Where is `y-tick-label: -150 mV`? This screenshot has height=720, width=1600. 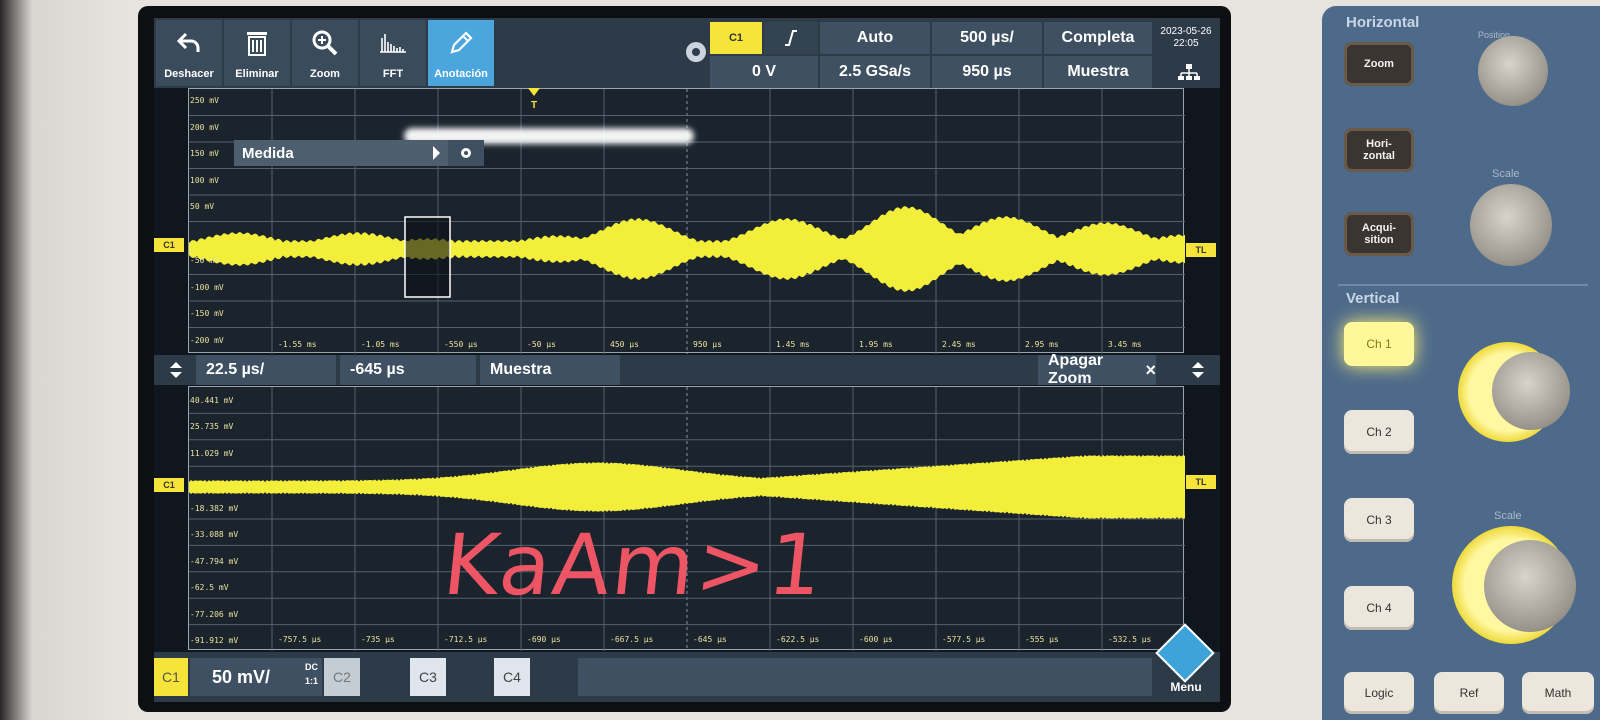
y-tick-label: -150 mV is located at coordinates (207, 313).